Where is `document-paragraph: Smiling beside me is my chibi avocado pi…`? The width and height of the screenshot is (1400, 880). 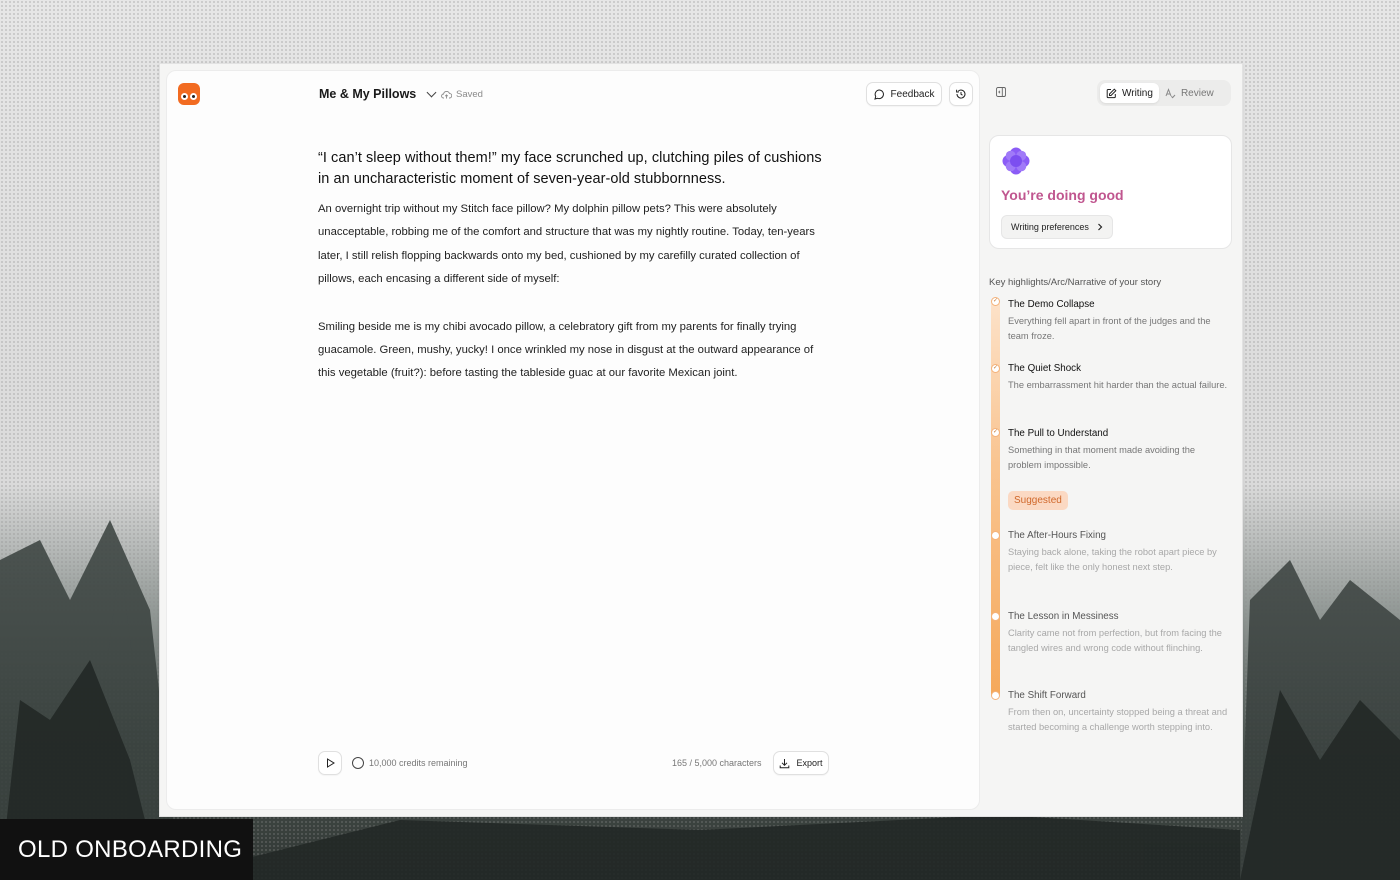 document-paragraph: Smiling beside me is my chibi avocado pi… is located at coordinates (566, 350).